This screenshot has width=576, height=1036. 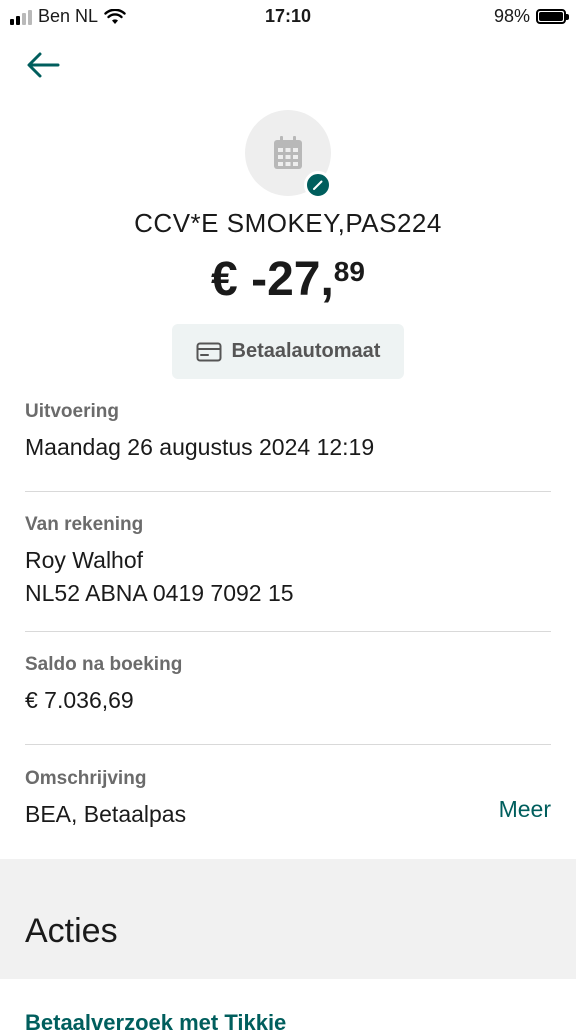 I want to click on execution-label: Uitvoering, so click(x=72, y=411).